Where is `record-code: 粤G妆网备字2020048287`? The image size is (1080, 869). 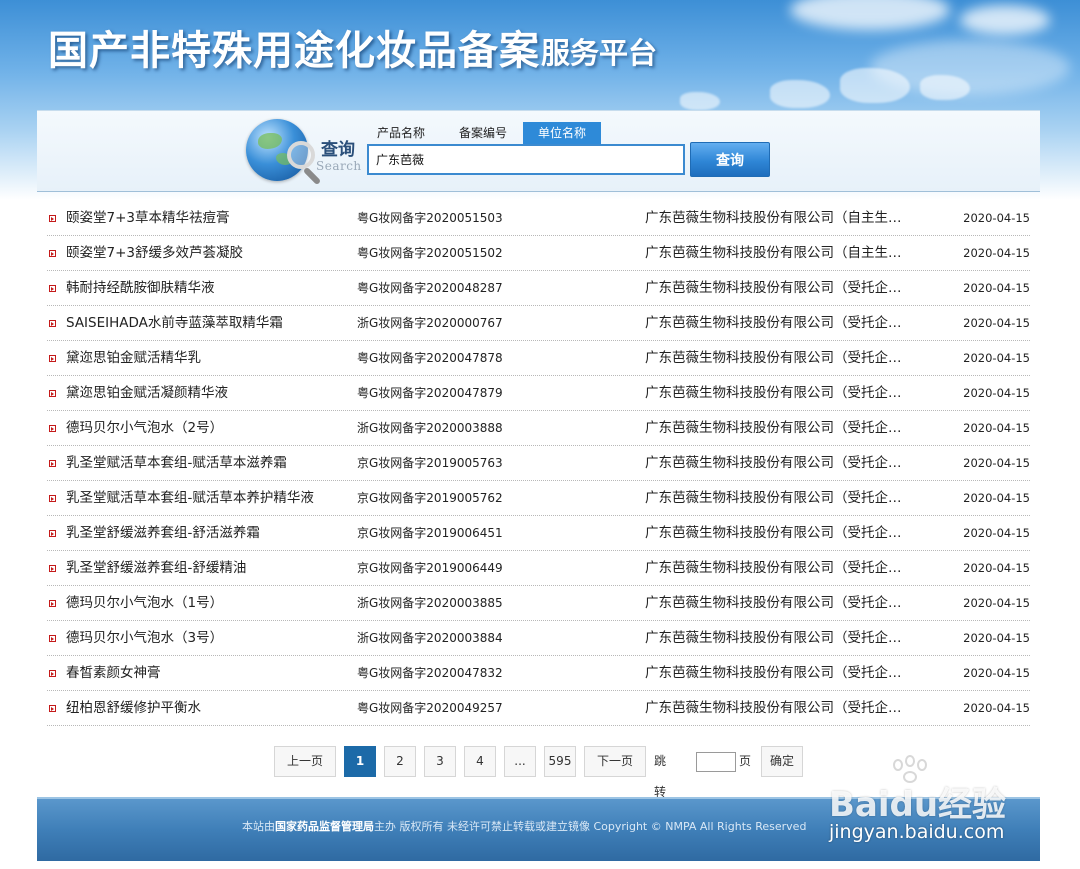 record-code: 粤G妆网备字2020048287 is located at coordinates (430, 288).